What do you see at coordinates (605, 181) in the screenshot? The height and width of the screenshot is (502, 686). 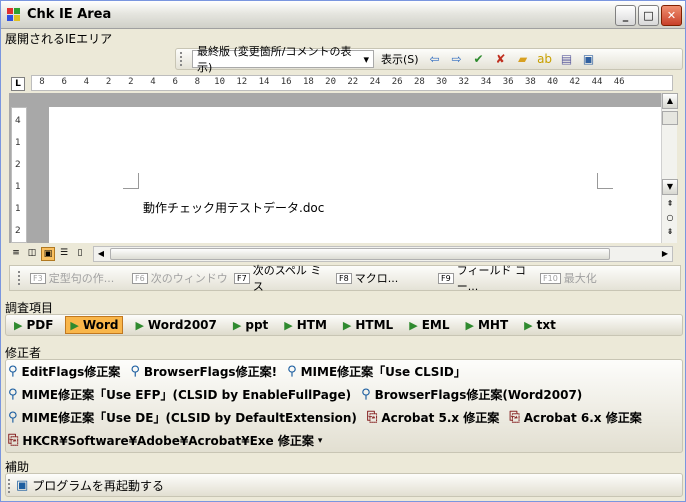 I see `margin-corner-mark` at bounding box center [605, 181].